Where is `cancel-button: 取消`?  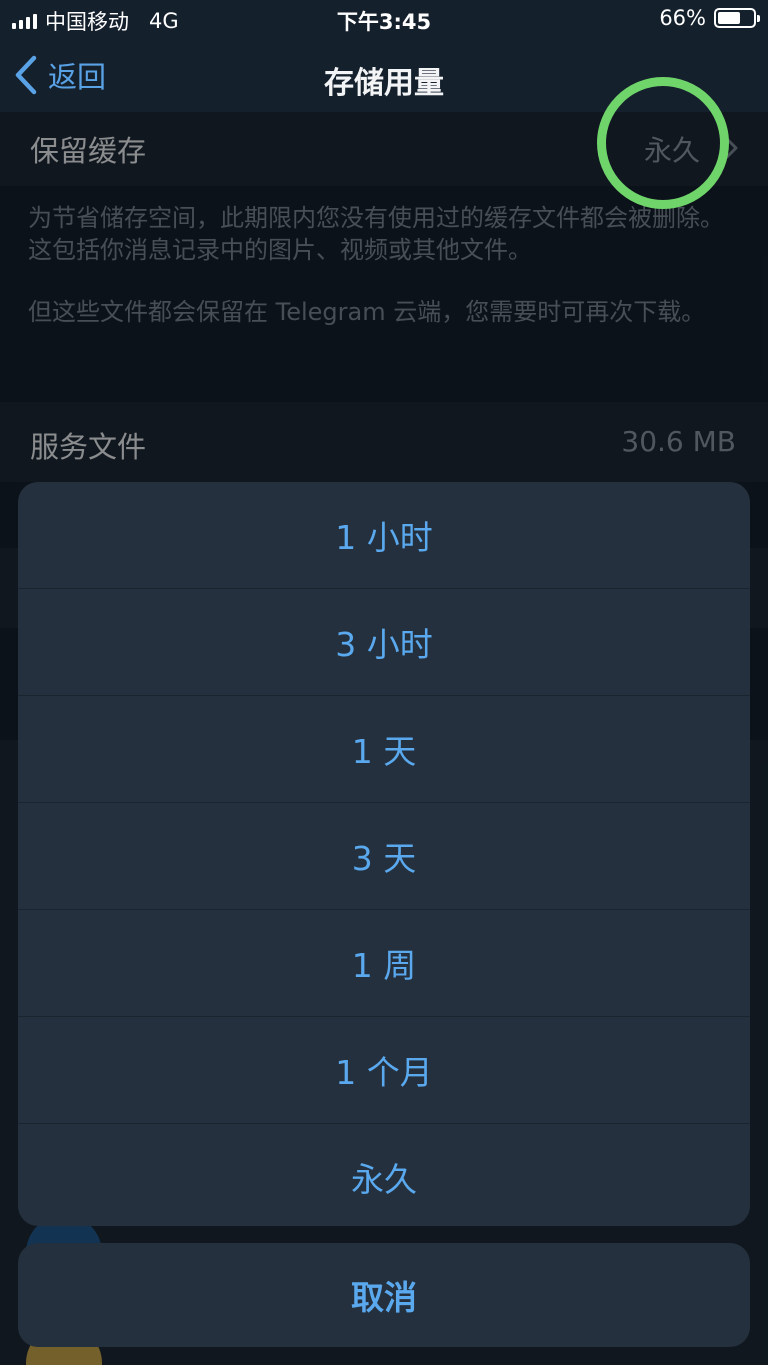
cancel-button: 取消 is located at coordinates (384, 1295).